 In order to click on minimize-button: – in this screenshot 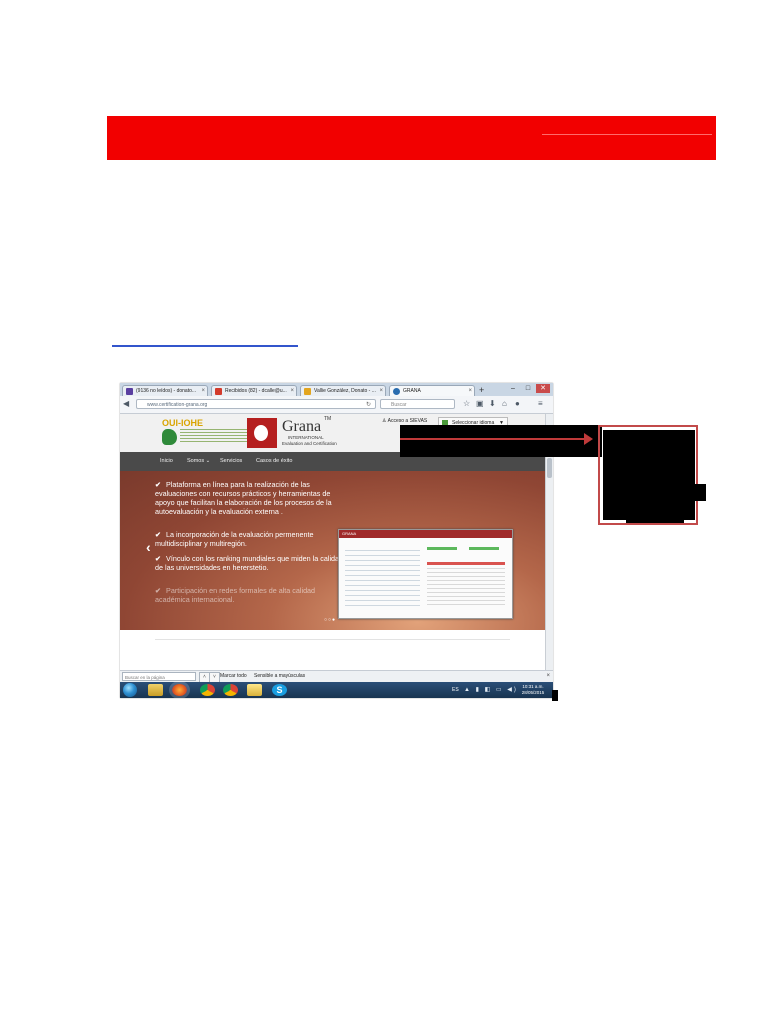, I will do `click(513, 388)`.